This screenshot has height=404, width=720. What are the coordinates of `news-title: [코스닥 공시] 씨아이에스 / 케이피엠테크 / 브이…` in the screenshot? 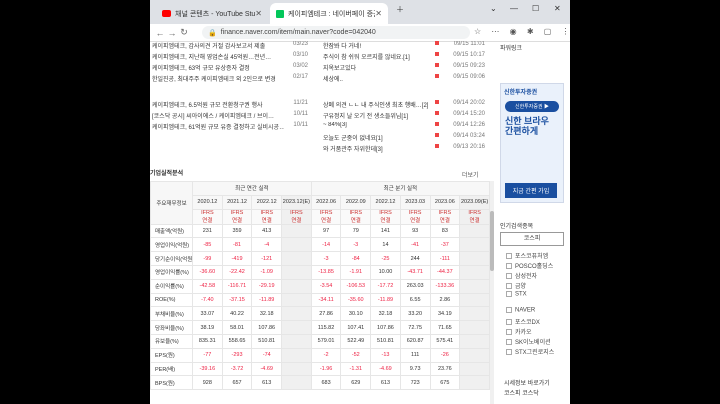 It's located at (218, 115).